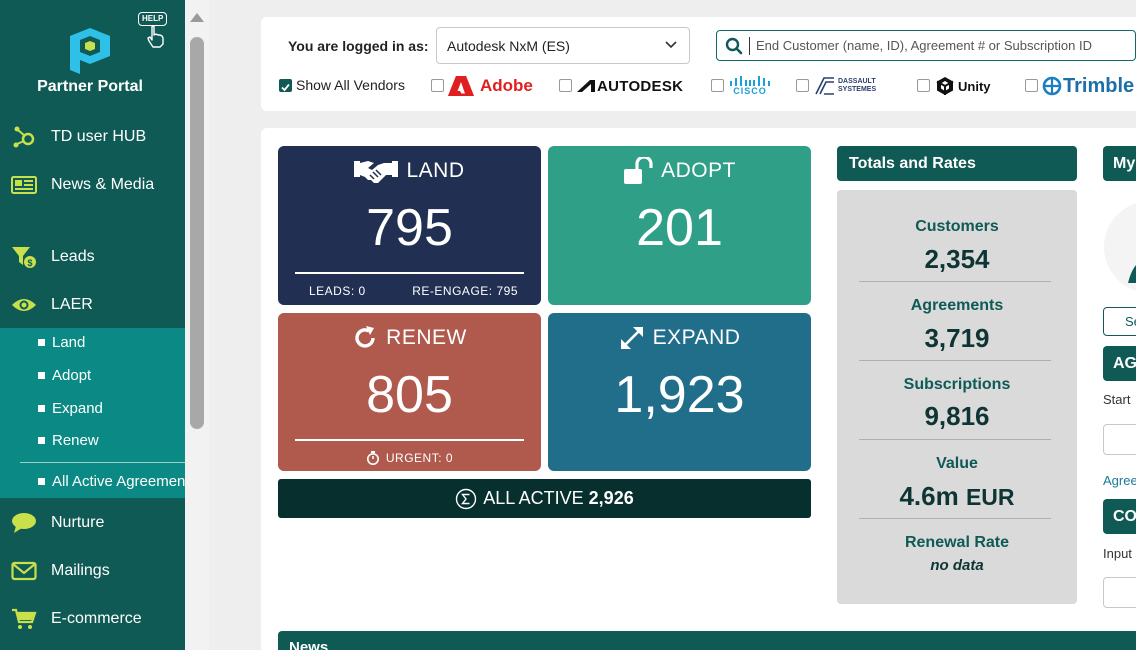  Describe the element at coordinates (1132, 274) in the screenshot. I see `user-avatar-icon` at that location.